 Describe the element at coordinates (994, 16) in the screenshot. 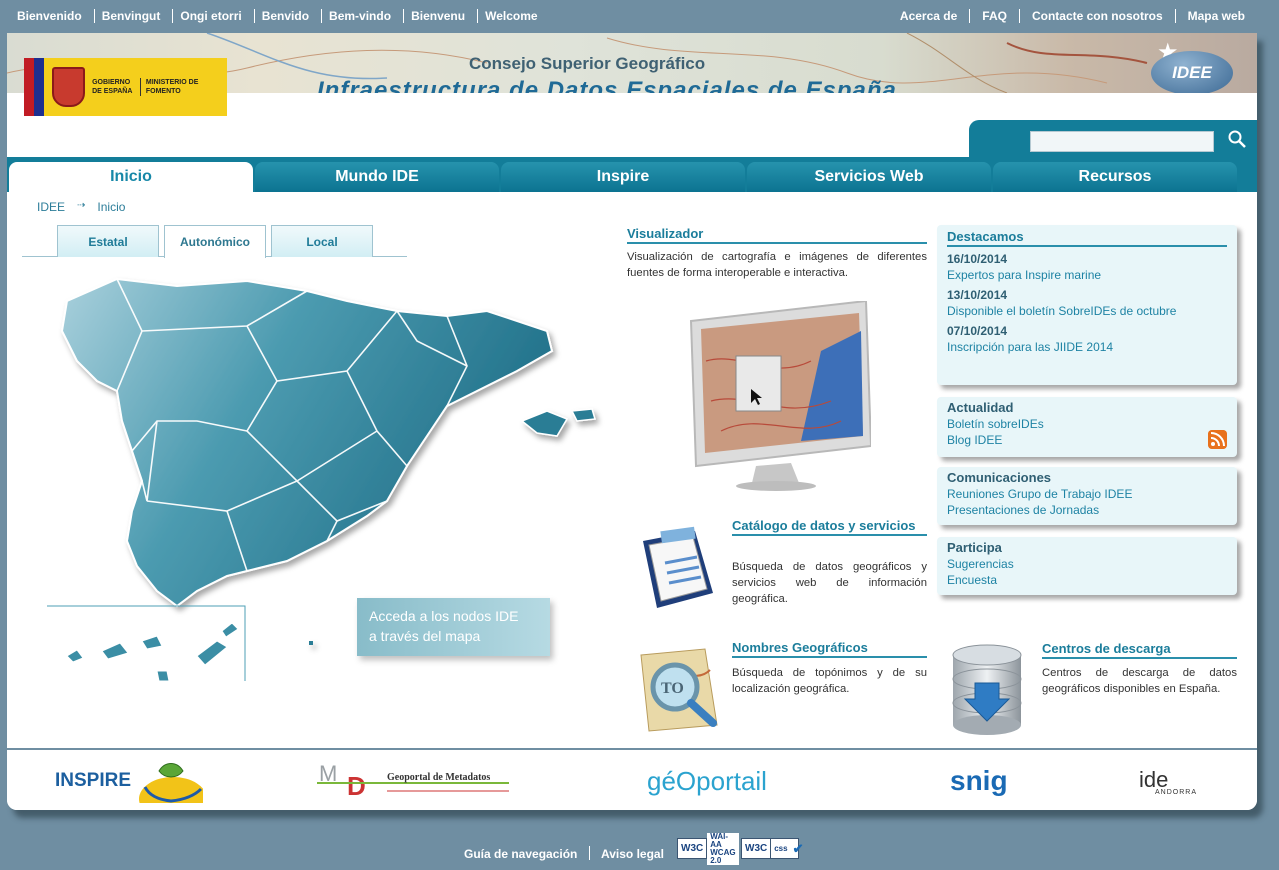

I see `faq-link: FAQ` at that location.